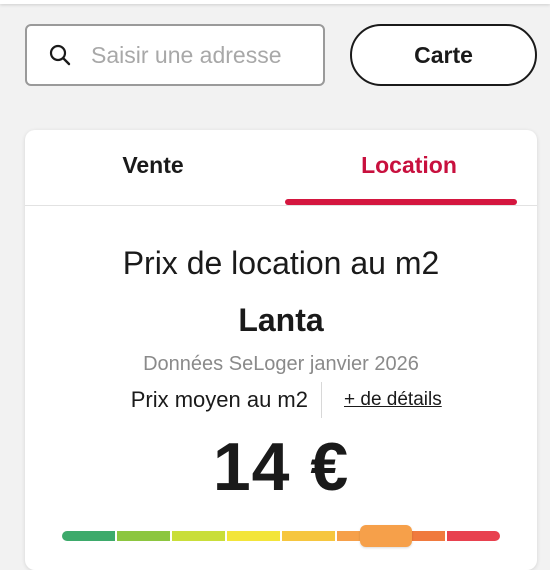 This screenshot has width=550, height=570. Describe the element at coordinates (281, 320) in the screenshot. I see `city-name: Lanta` at that location.